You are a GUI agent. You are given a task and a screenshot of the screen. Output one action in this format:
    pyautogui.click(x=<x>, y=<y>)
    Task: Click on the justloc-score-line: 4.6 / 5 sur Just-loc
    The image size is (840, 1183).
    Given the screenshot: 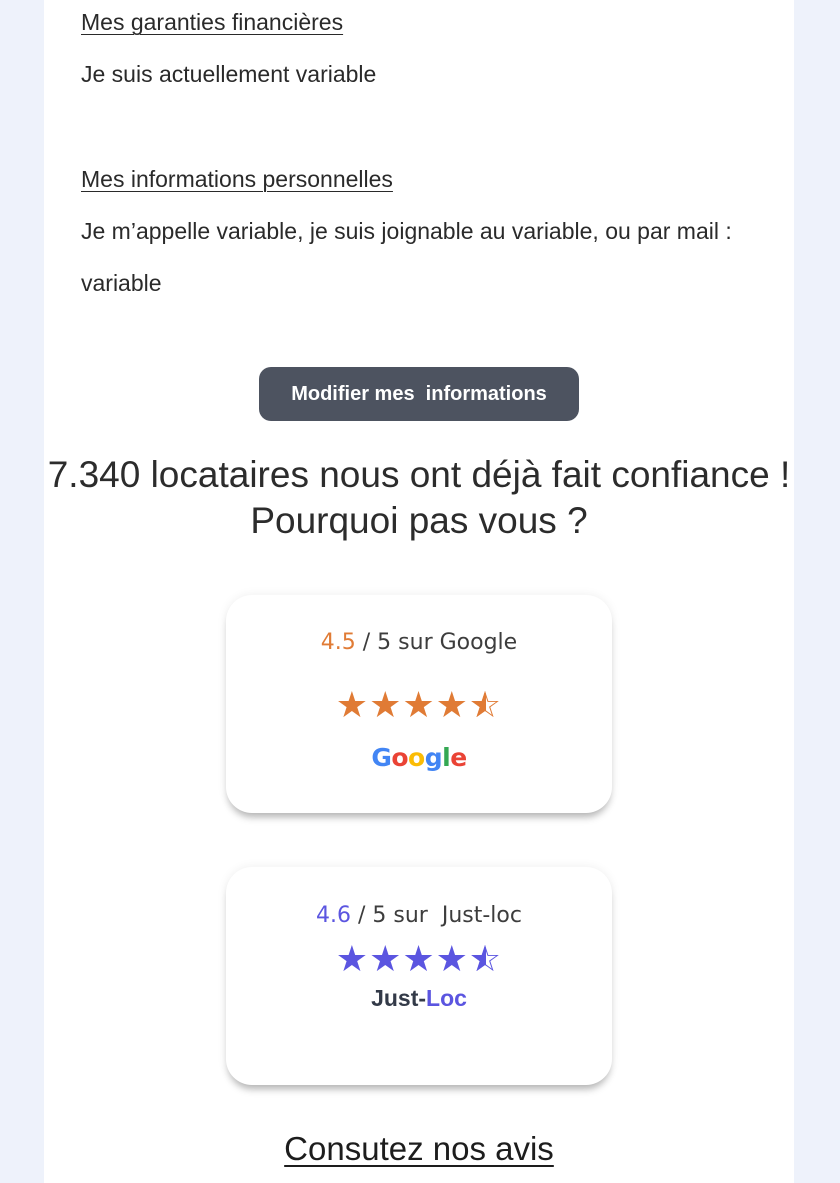 What is the action you would take?
    pyautogui.click(x=419, y=915)
    